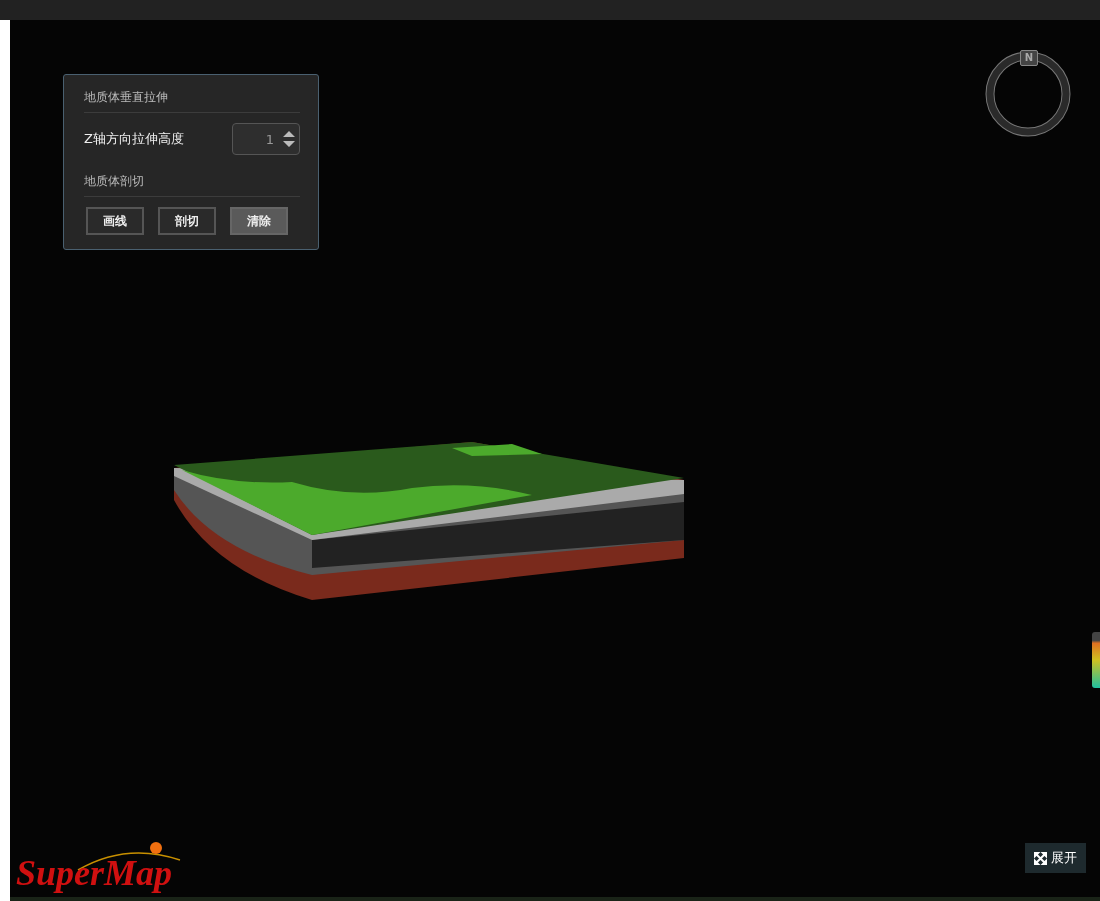  What do you see at coordinates (1029, 58) in the screenshot?
I see `north-label: N` at bounding box center [1029, 58].